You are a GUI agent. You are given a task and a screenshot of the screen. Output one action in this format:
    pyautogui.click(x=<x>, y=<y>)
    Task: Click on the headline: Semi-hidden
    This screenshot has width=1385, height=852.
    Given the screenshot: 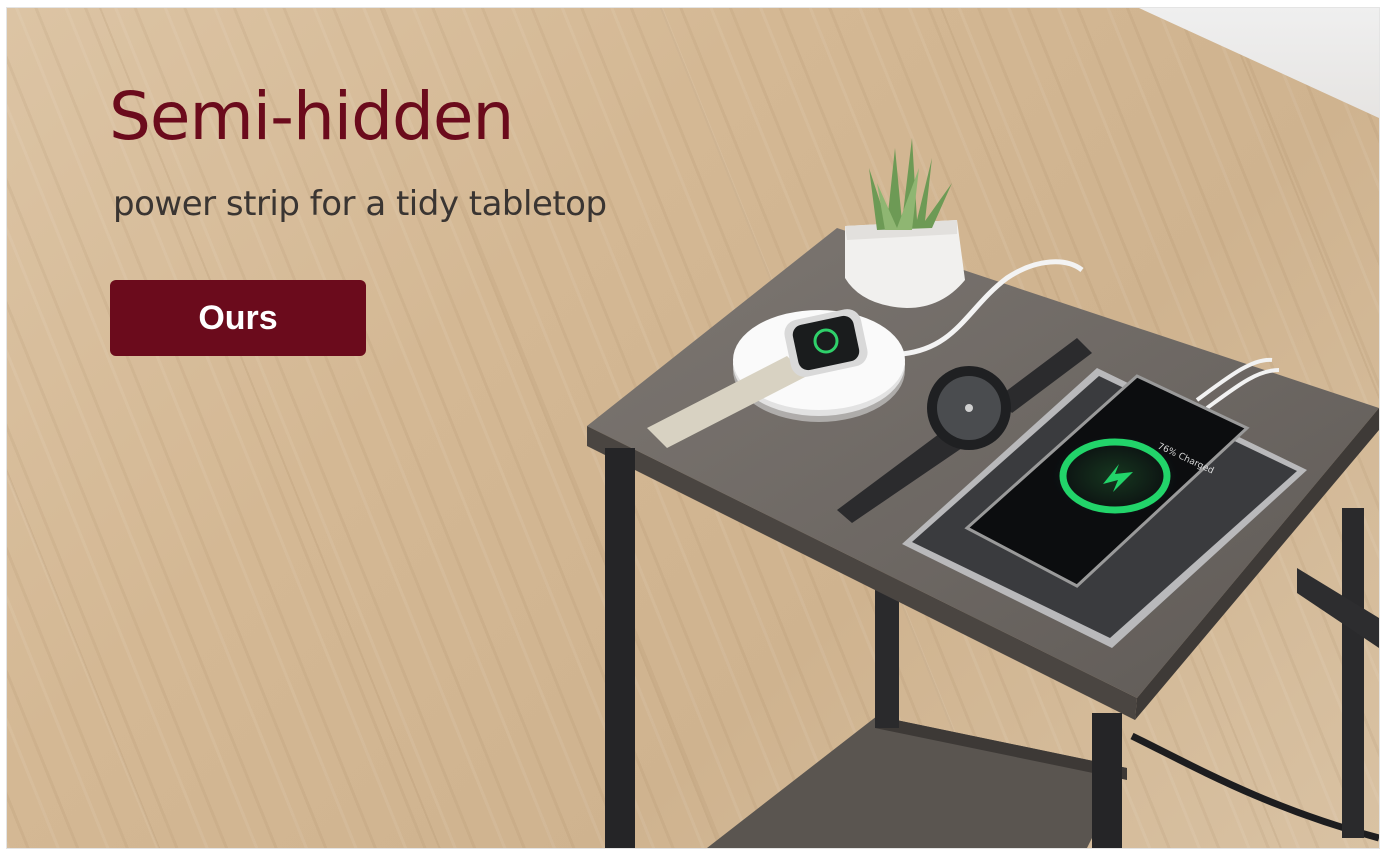 What is the action you would take?
    pyautogui.click(x=311, y=116)
    